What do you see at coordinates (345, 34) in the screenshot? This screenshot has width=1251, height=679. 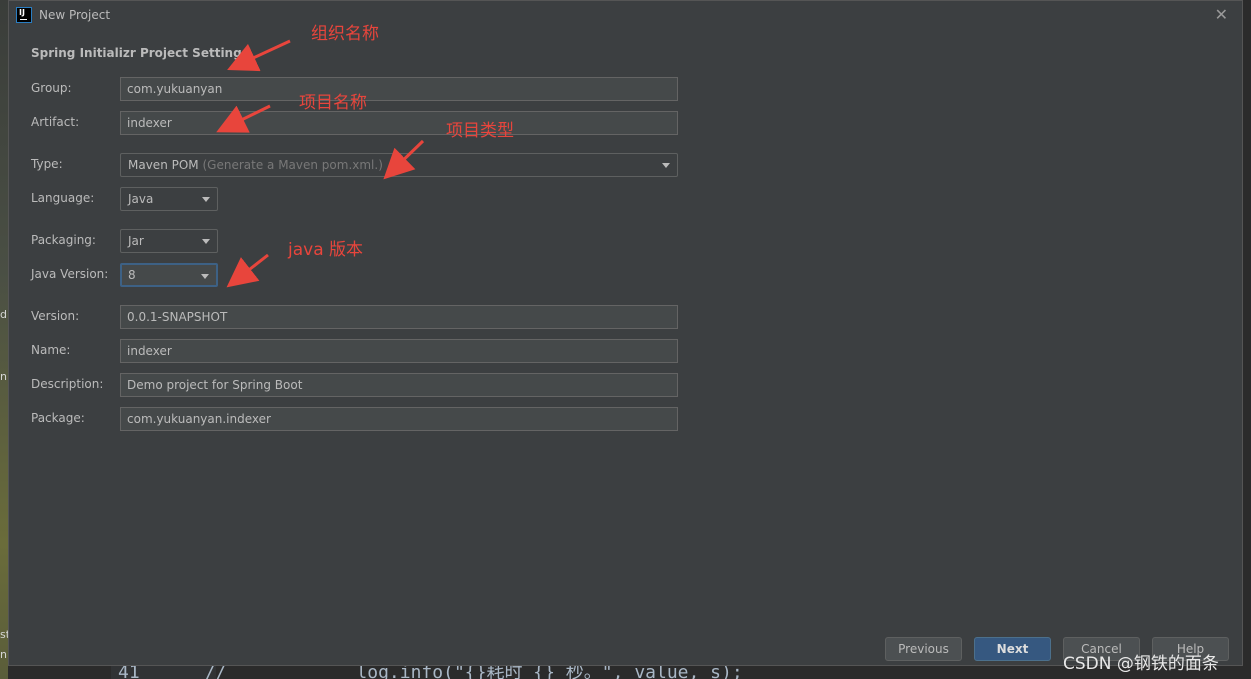 I see `annotation-group-name: 组织名称` at bounding box center [345, 34].